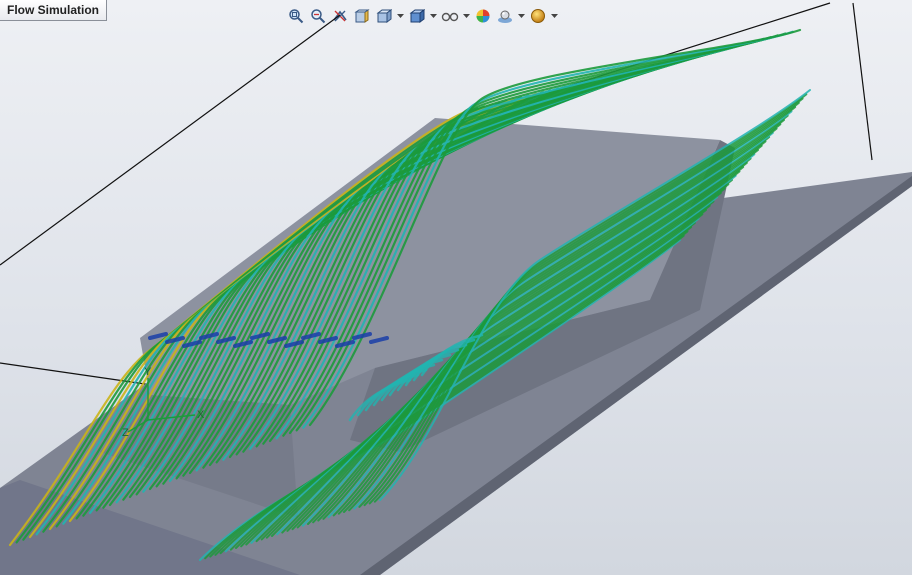  Describe the element at coordinates (125, 433) in the screenshot. I see `triad-z-label: Z` at that location.